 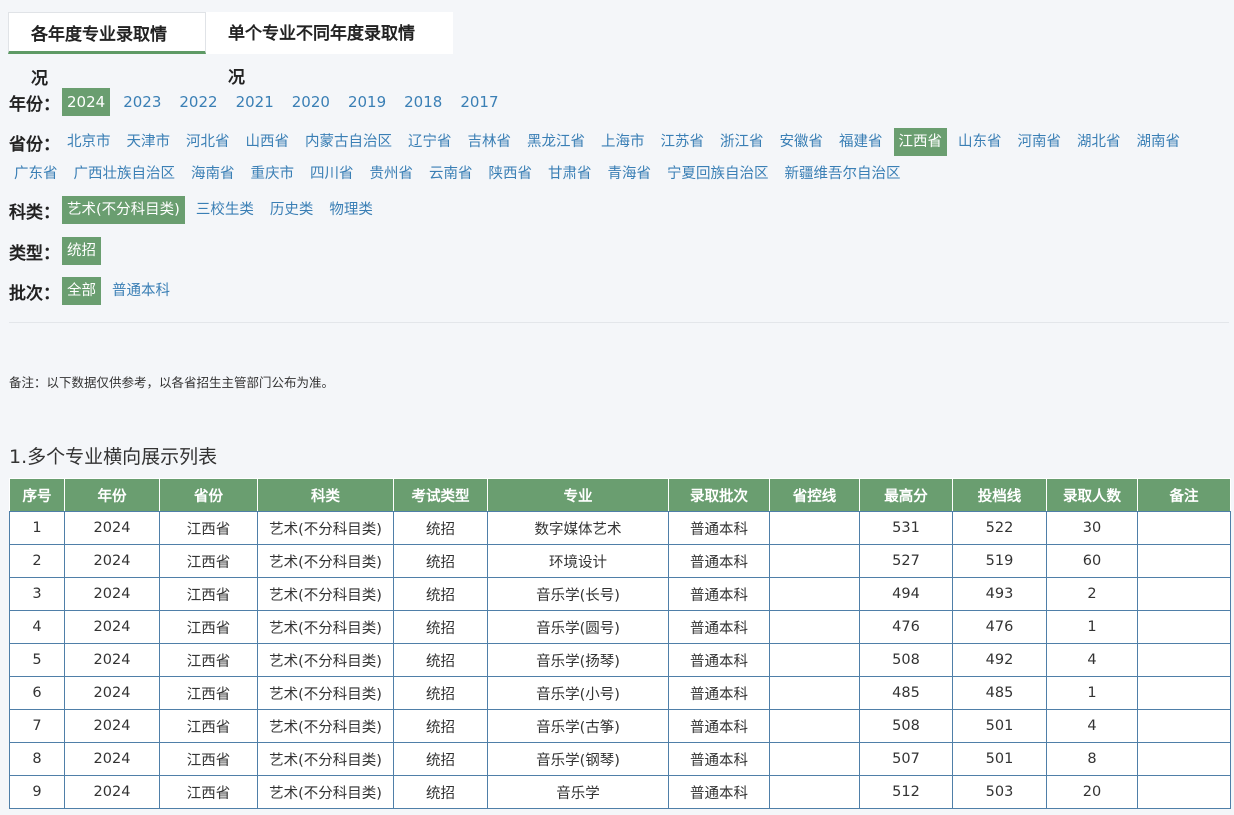 I want to click on batch-option: 全部, so click(x=81, y=291).